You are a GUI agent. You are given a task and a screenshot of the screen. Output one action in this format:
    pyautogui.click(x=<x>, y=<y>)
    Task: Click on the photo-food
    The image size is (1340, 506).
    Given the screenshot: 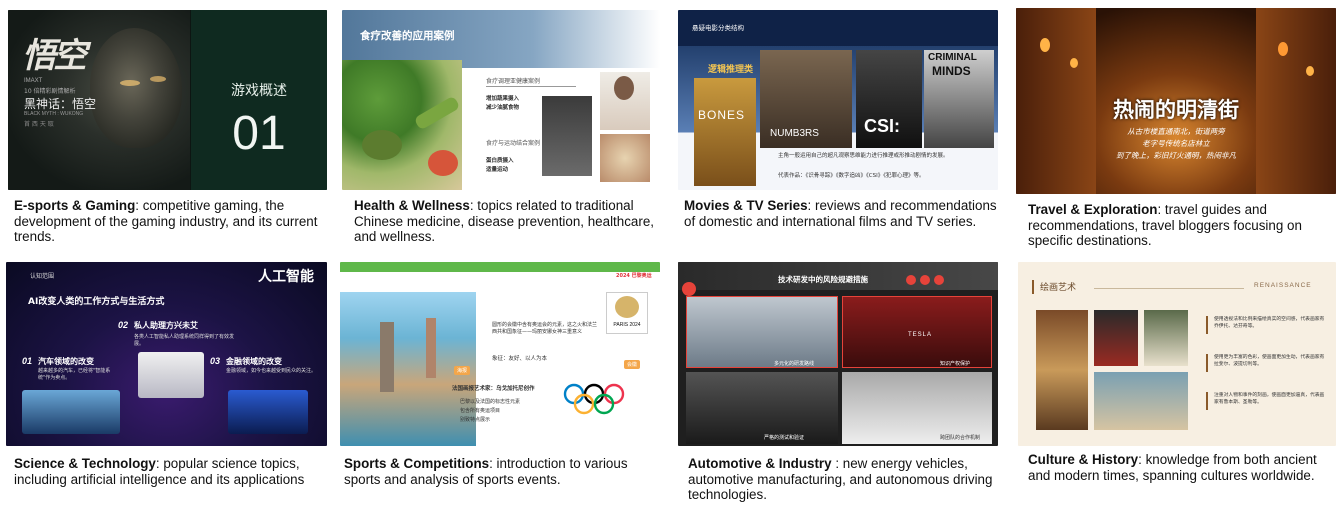 What is the action you would take?
    pyautogui.click(x=625, y=158)
    